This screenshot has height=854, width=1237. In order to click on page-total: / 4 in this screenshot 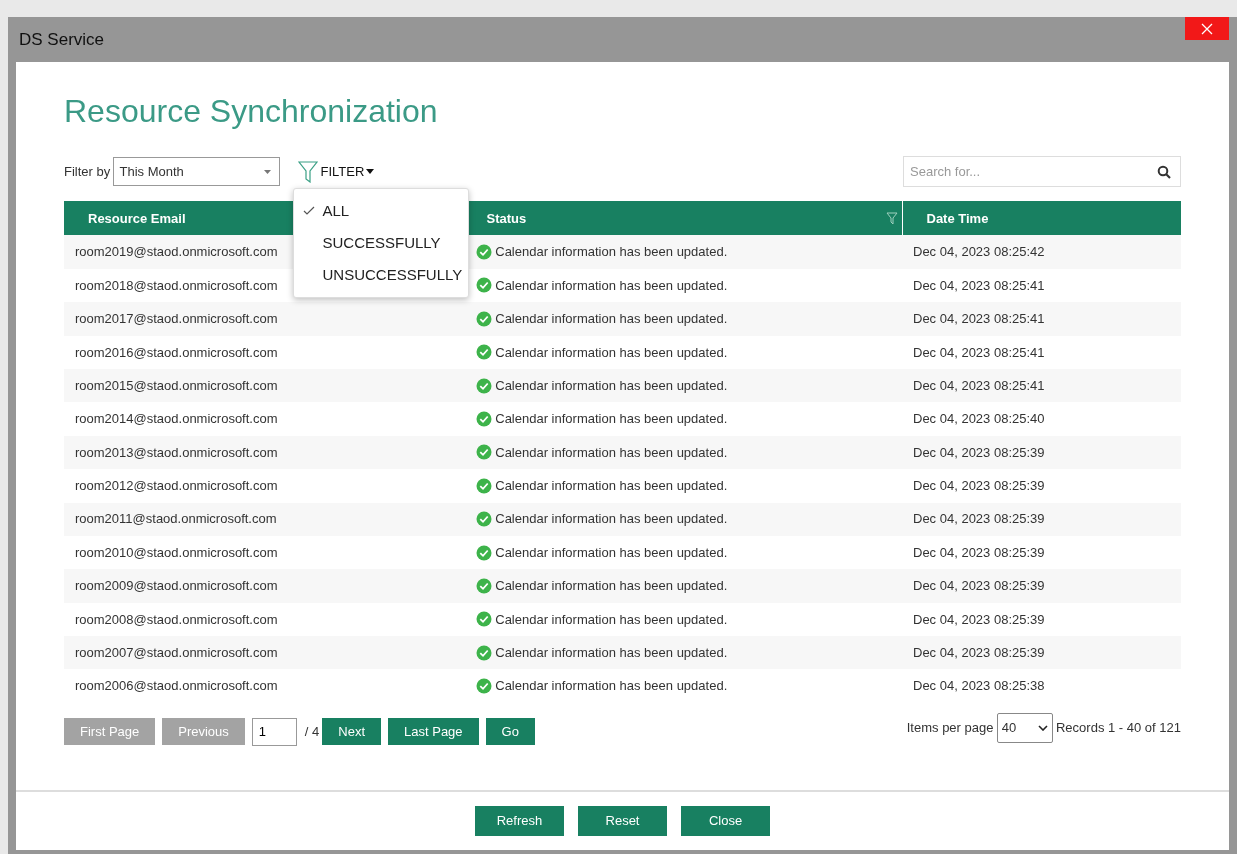, I will do `click(312, 732)`.